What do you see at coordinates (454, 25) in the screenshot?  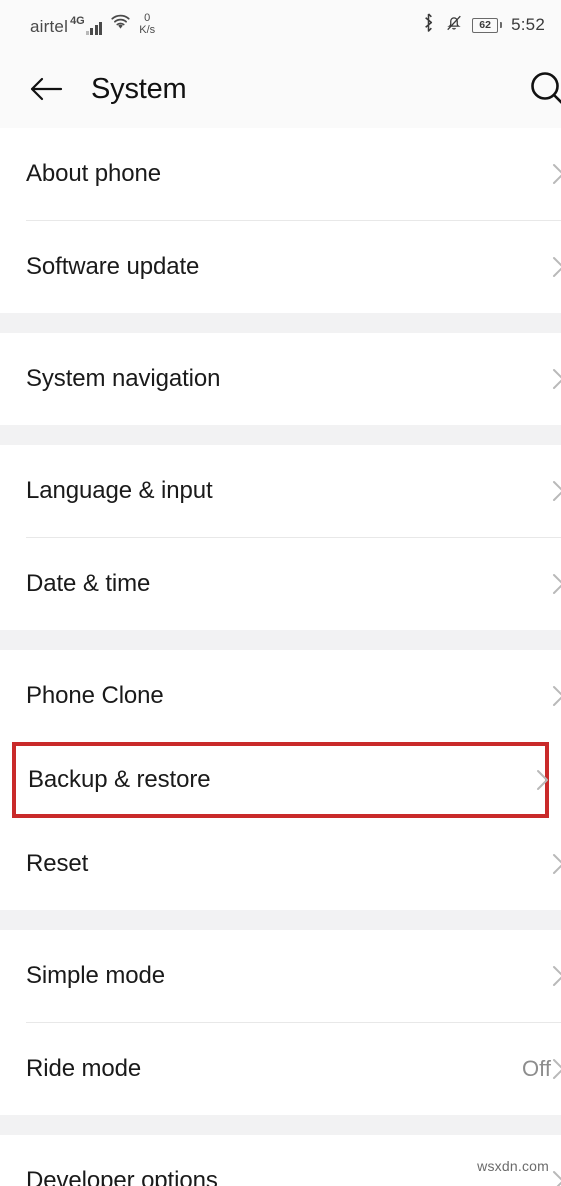 I see `bell-muted-icon` at bounding box center [454, 25].